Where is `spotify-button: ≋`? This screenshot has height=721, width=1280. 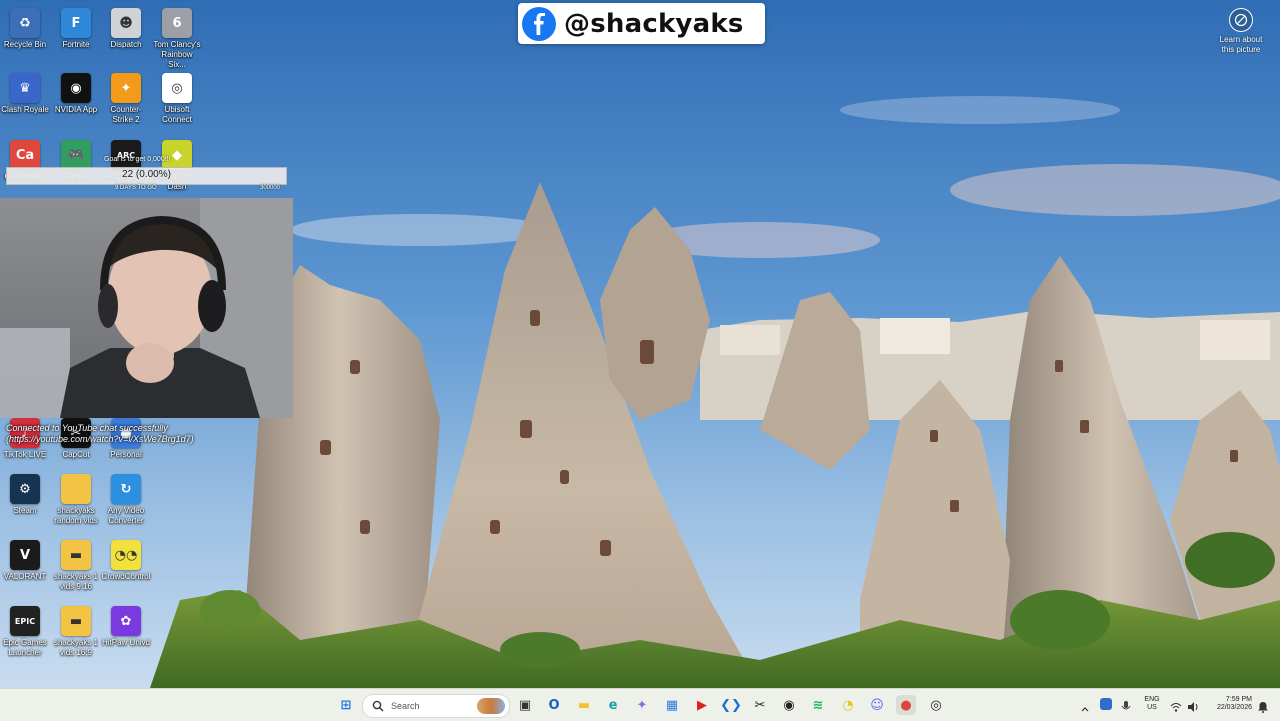 spotify-button: ≋ is located at coordinates (818, 705).